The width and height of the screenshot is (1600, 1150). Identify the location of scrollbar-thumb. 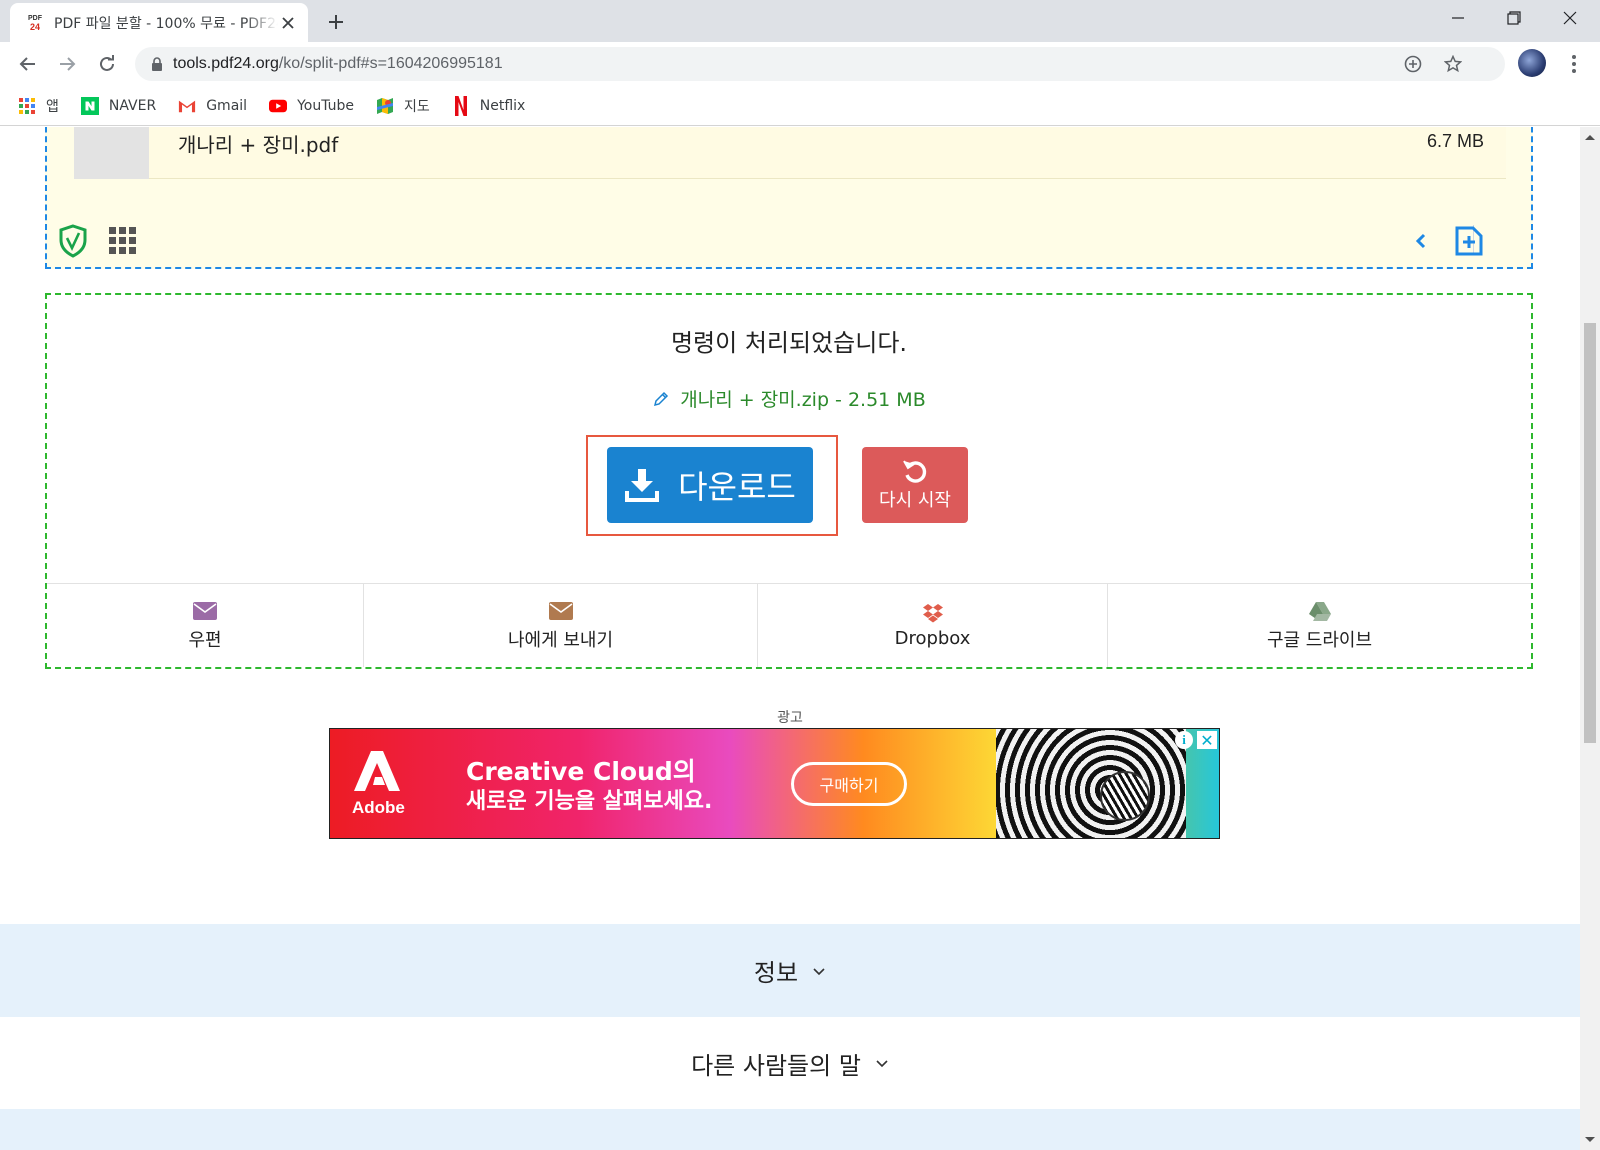
(1590, 533).